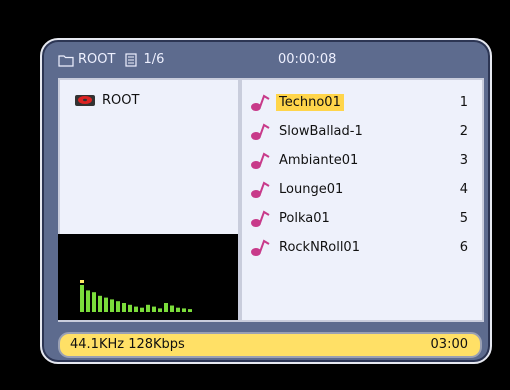  I want to click on track-item: Polka01 5, so click(360, 218).